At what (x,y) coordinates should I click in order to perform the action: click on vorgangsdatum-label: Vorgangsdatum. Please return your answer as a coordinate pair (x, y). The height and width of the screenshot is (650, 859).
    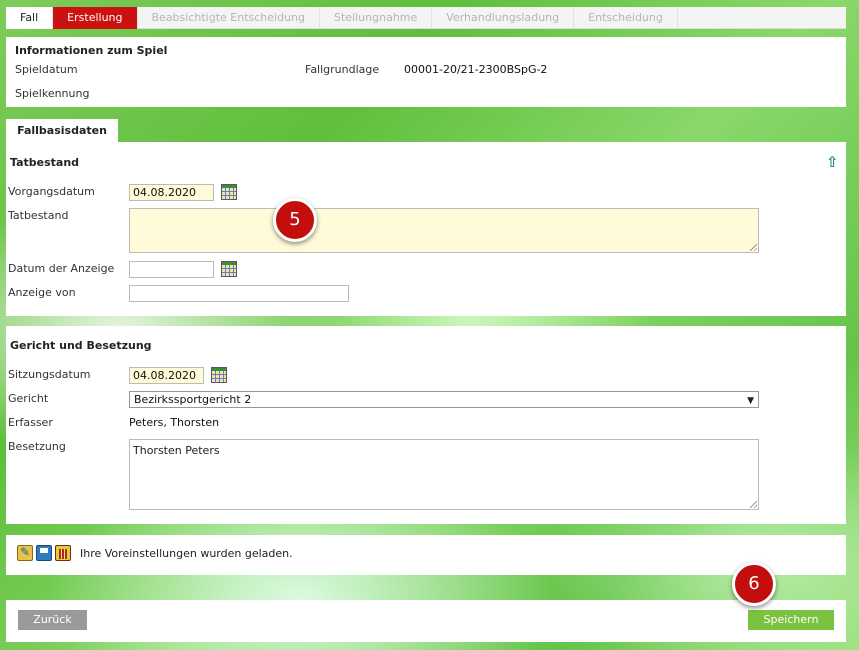
    Looking at the image, I should click on (51, 191).